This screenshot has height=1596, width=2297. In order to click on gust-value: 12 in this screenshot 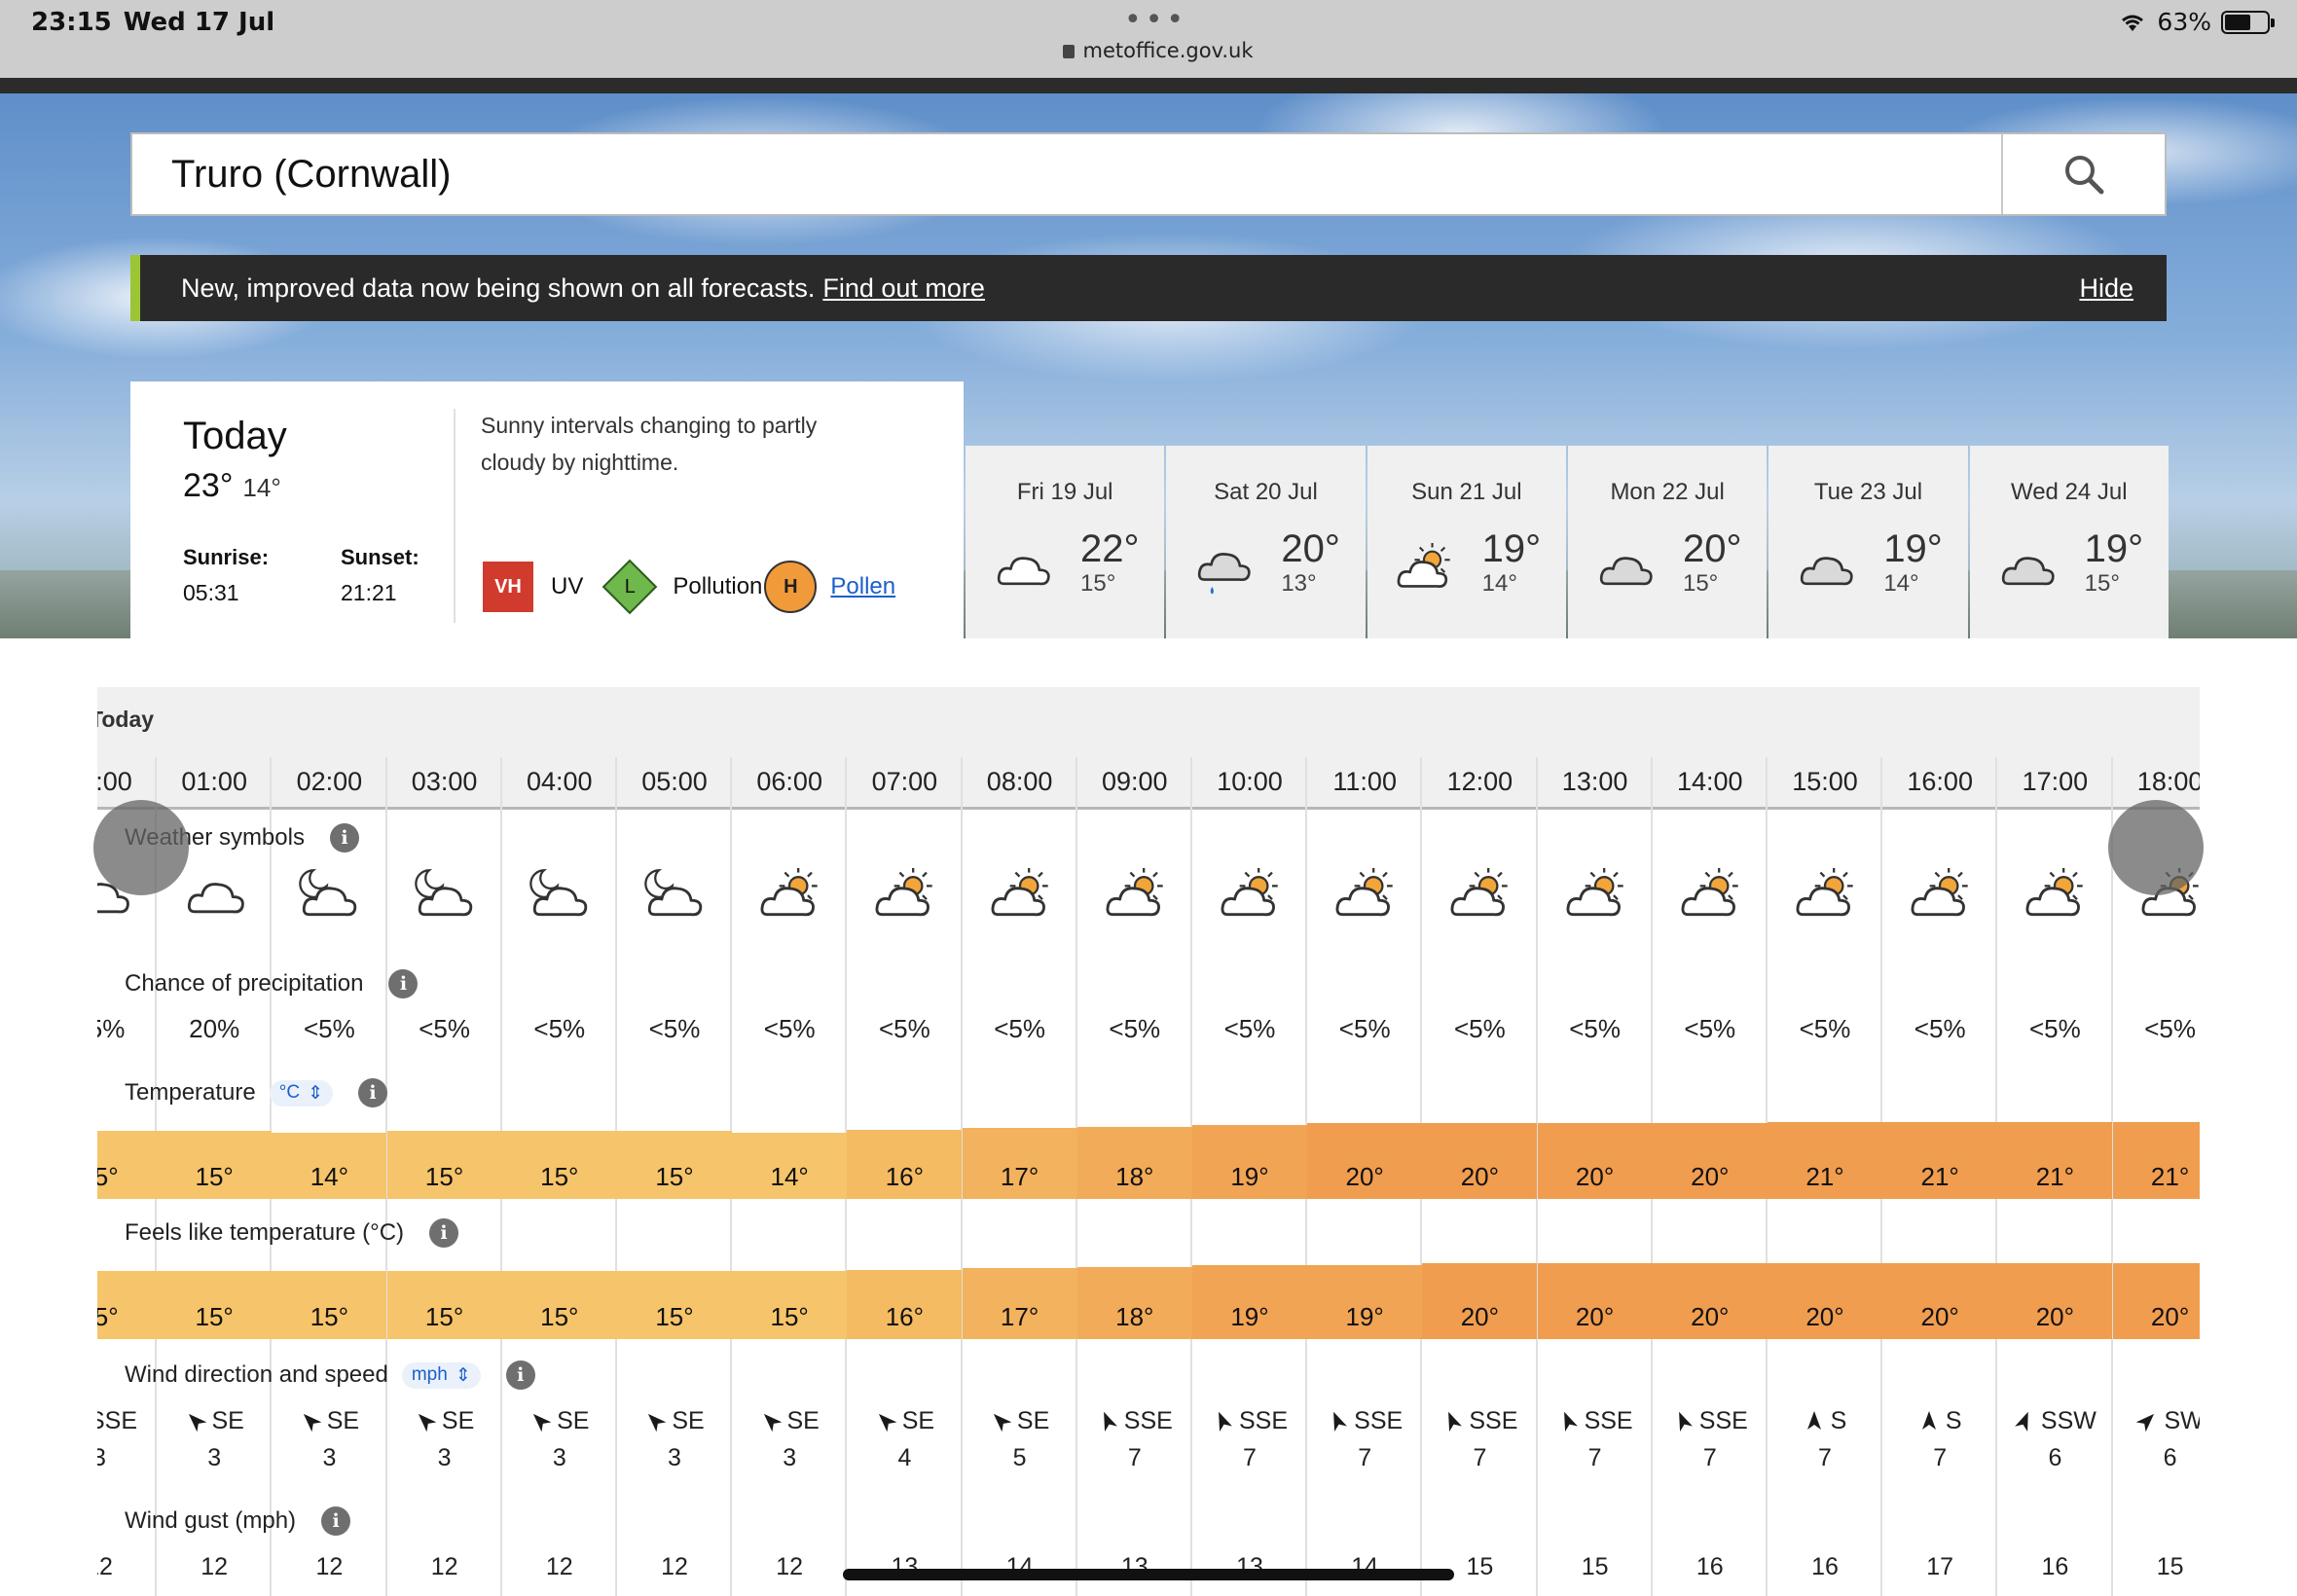, I will do `click(790, 1566)`.